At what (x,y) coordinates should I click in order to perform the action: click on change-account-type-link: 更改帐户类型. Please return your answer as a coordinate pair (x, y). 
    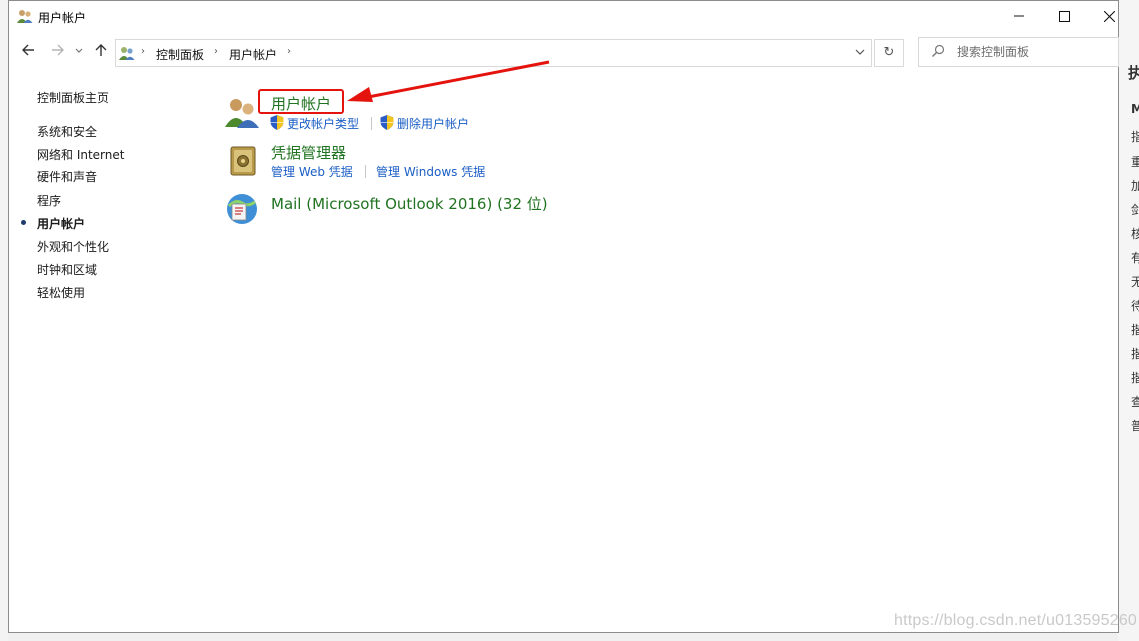
    Looking at the image, I should click on (323, 123).